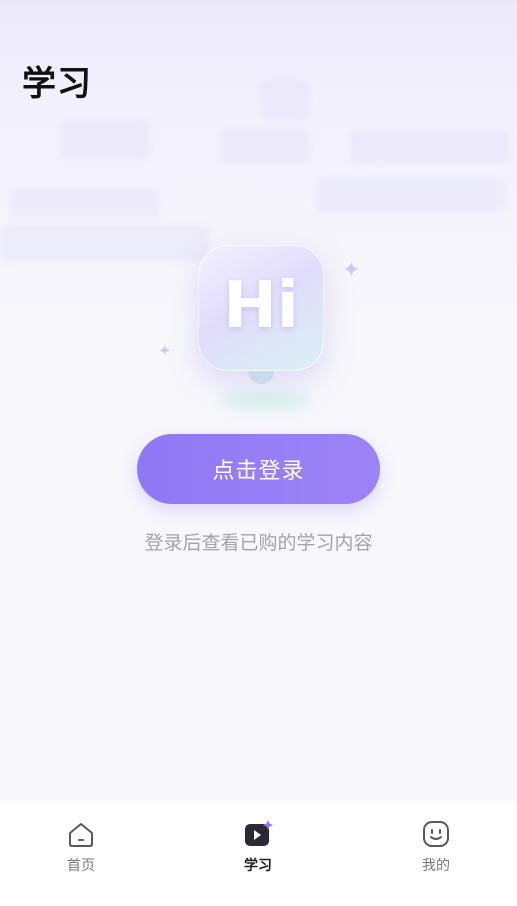  I want to click on tab-label: 首页, so click(81, 866).